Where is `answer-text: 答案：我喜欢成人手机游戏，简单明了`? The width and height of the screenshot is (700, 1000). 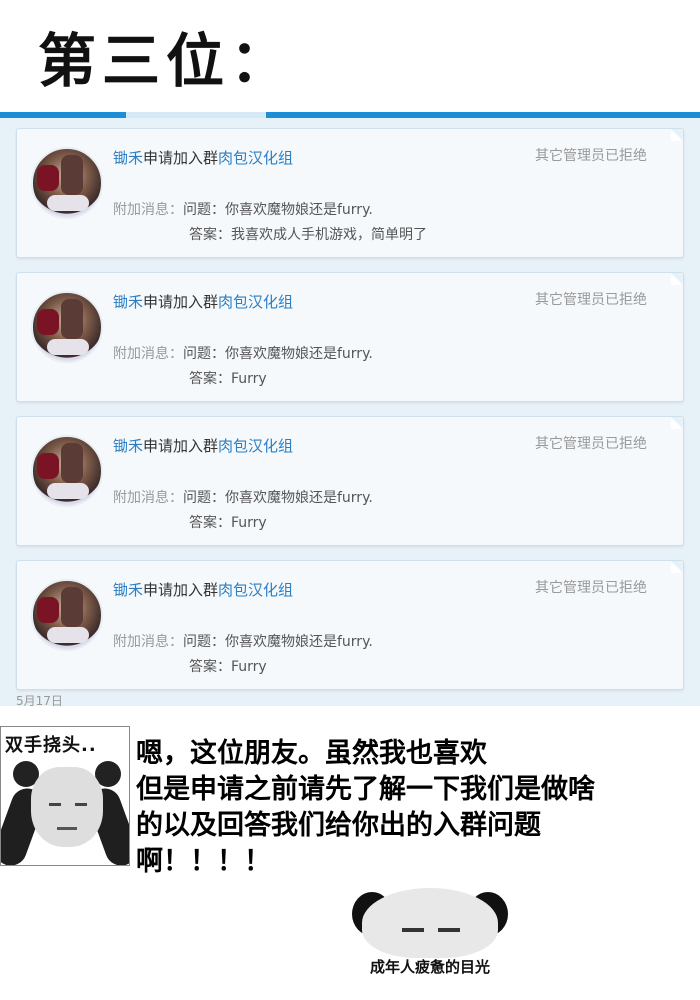 answer-text: 答案：我喜欢成人手机游戏，简单明了 is located at coordinates (308, 235).